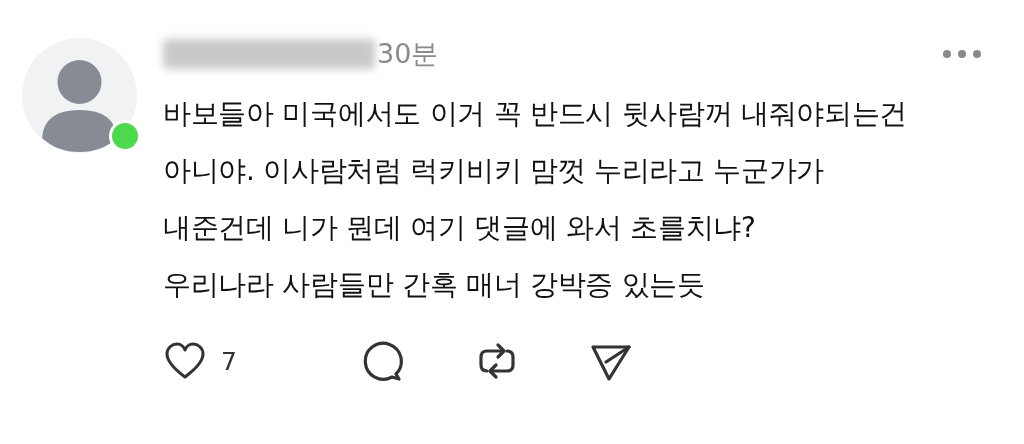 The height and width of the screenshot is (444, 1024). Describe the element at coordinates (229, 361) in the screenshot. I see `like-count: 7` at that location.